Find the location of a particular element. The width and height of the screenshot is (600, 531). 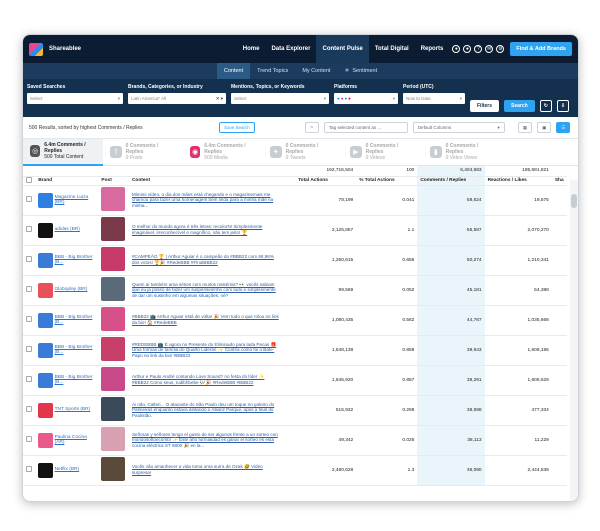

table-scrollbar is located at coordinates (574, 340).